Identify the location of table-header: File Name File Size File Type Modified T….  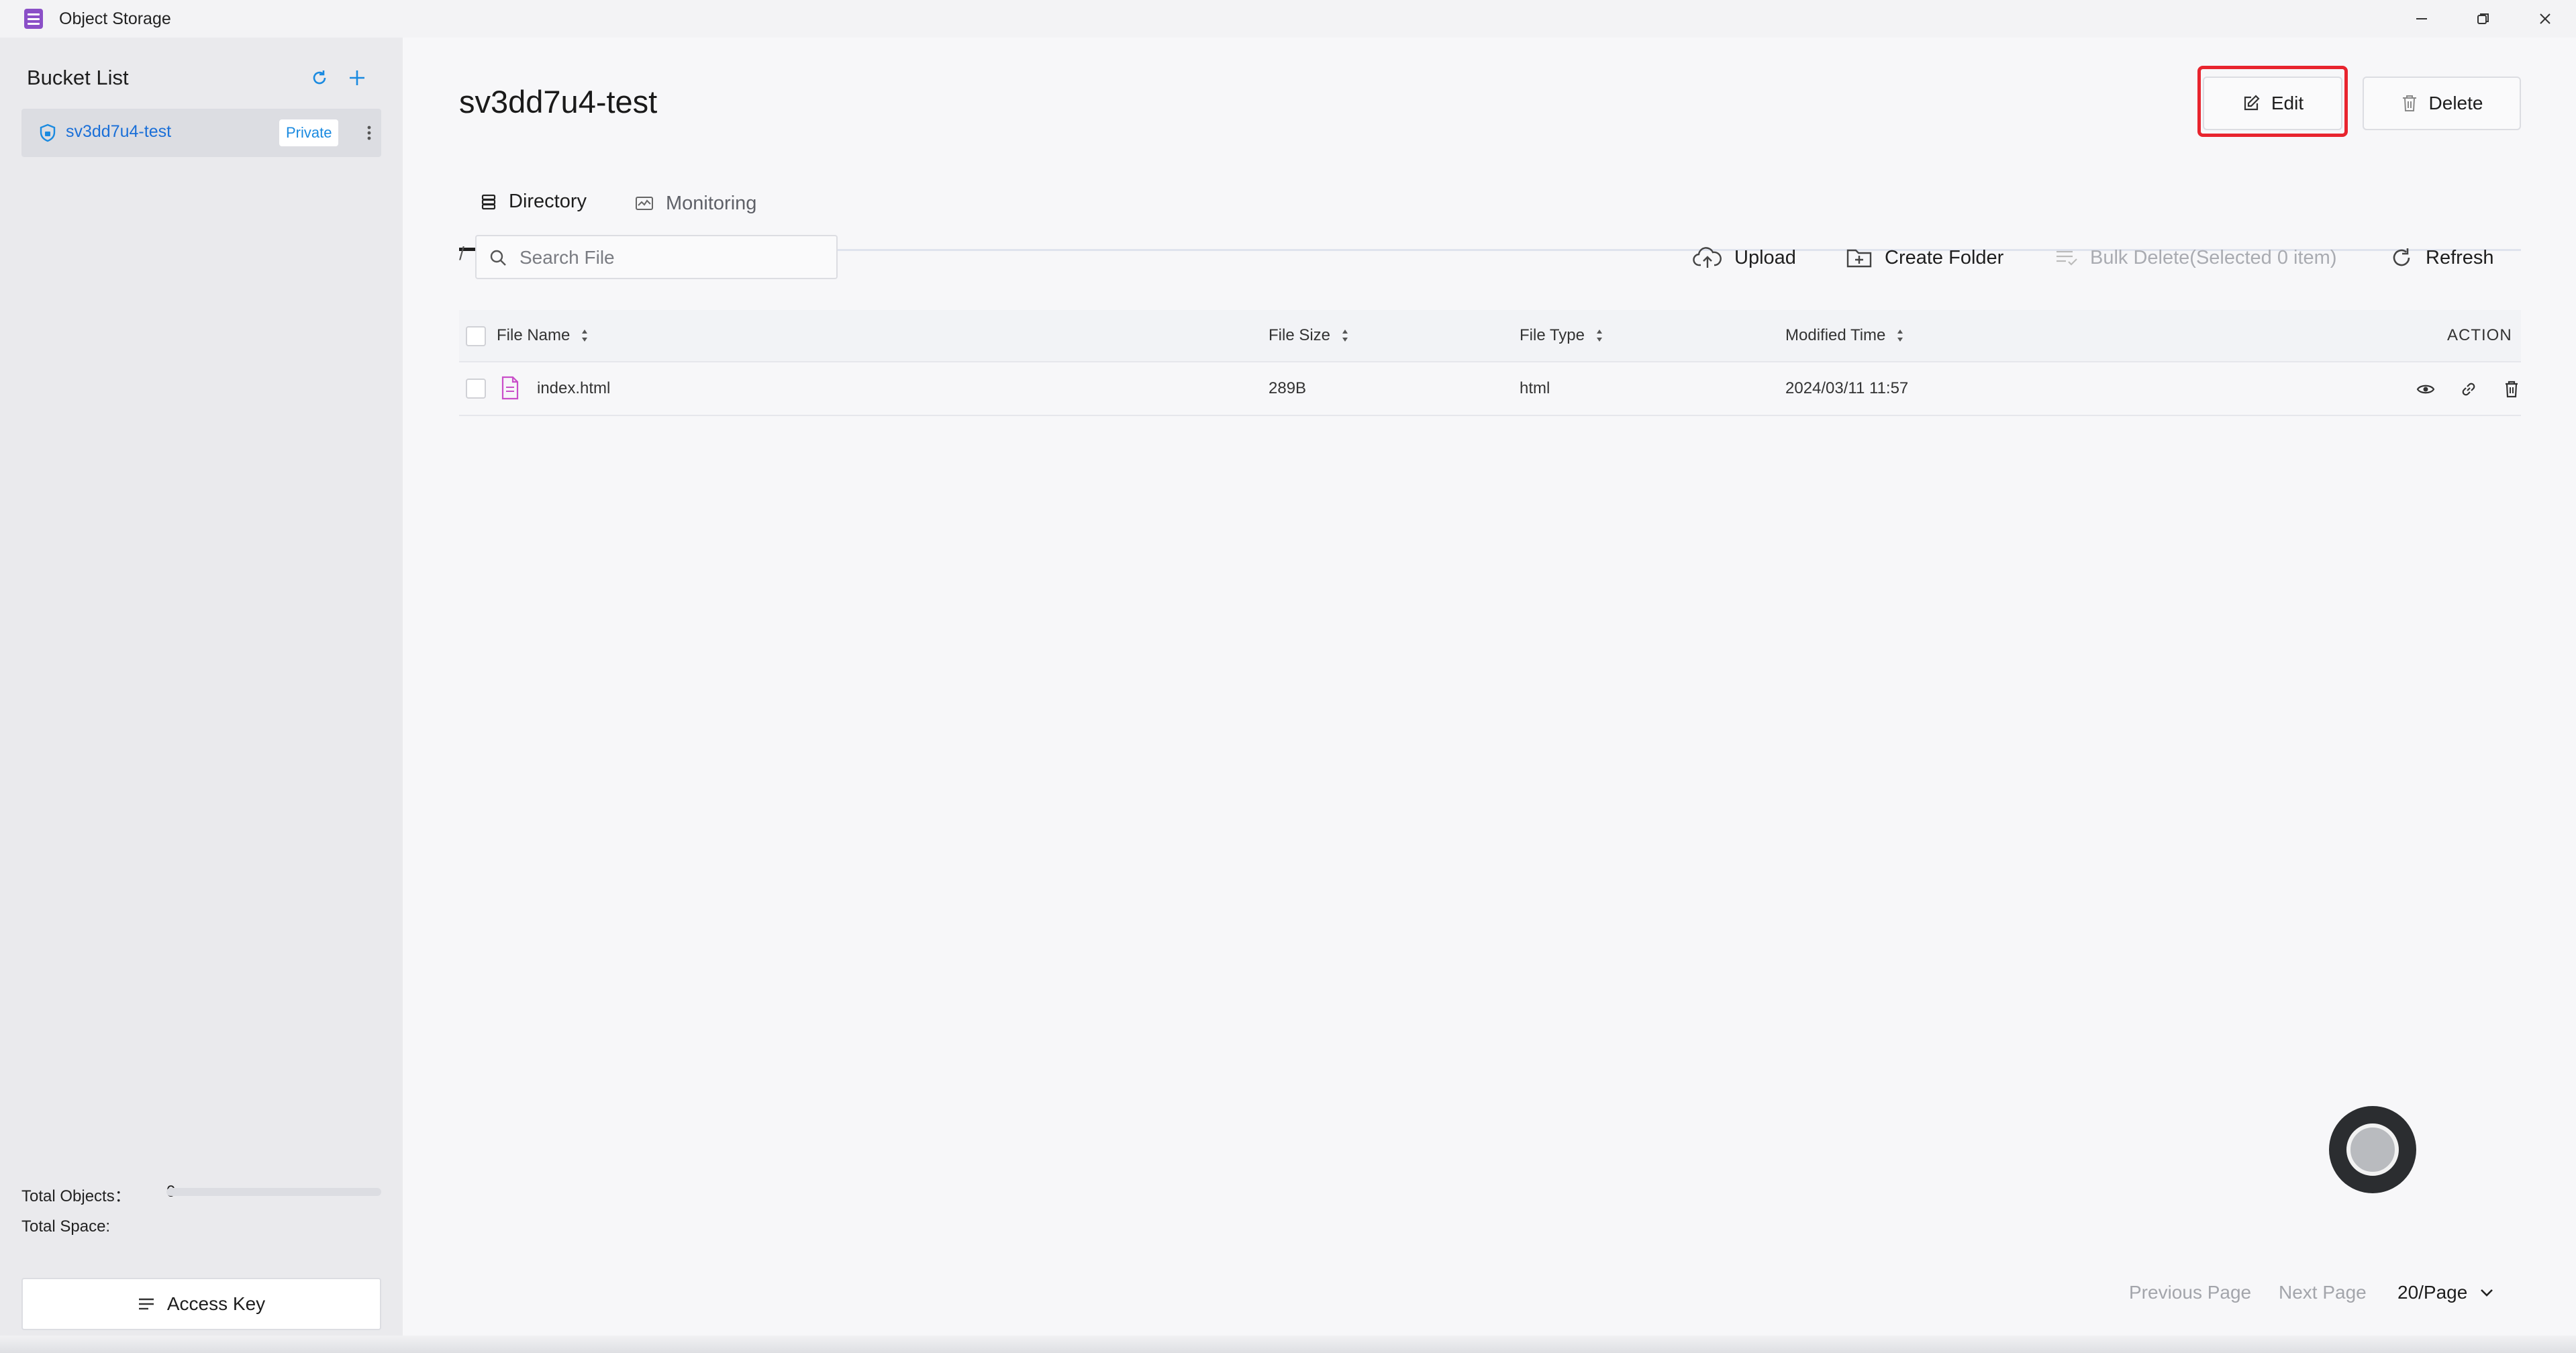
(1490, 336).